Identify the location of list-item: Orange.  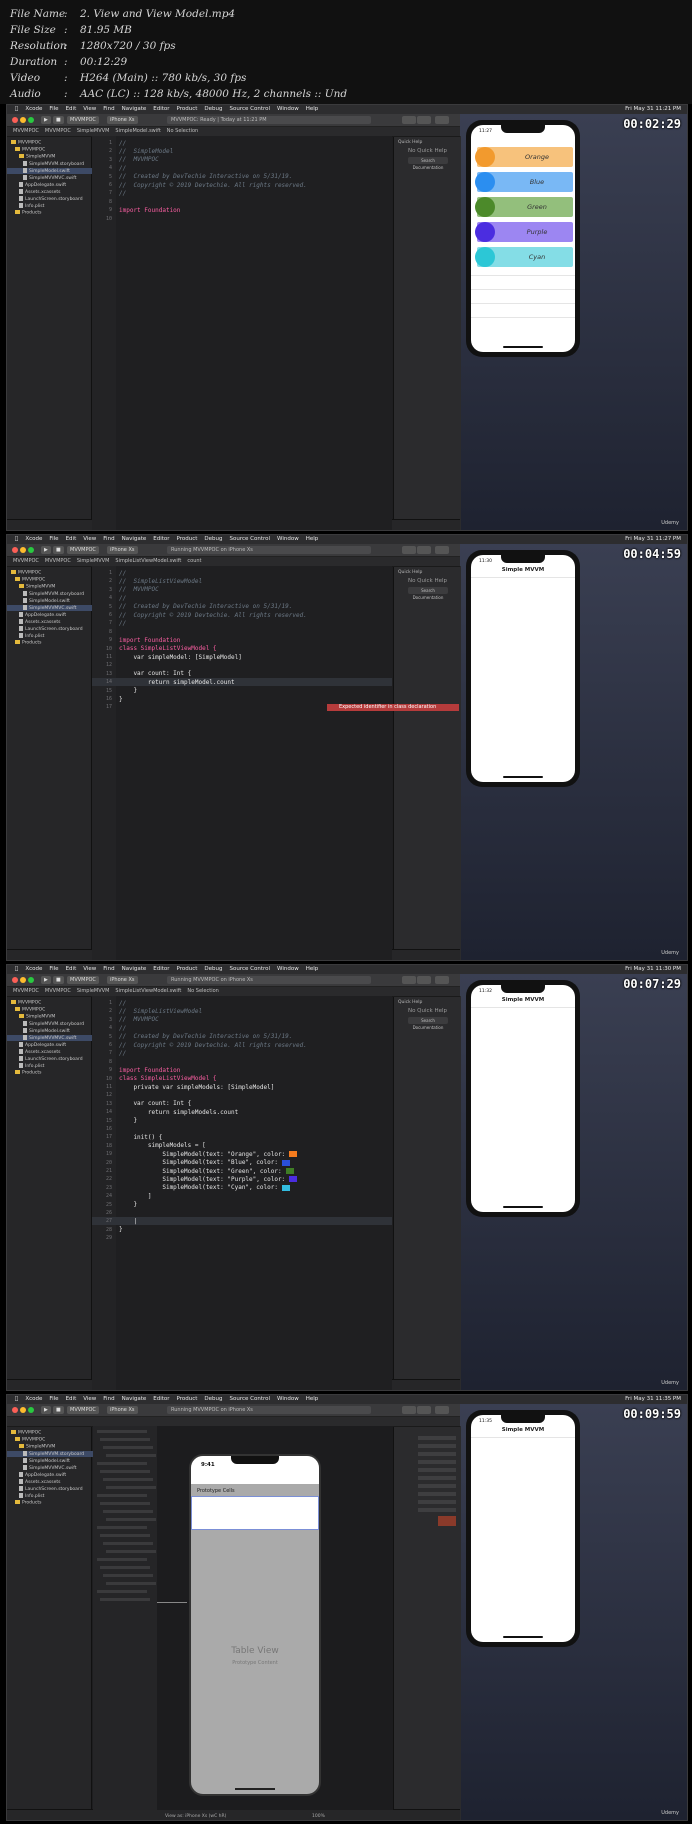
(524, 157).